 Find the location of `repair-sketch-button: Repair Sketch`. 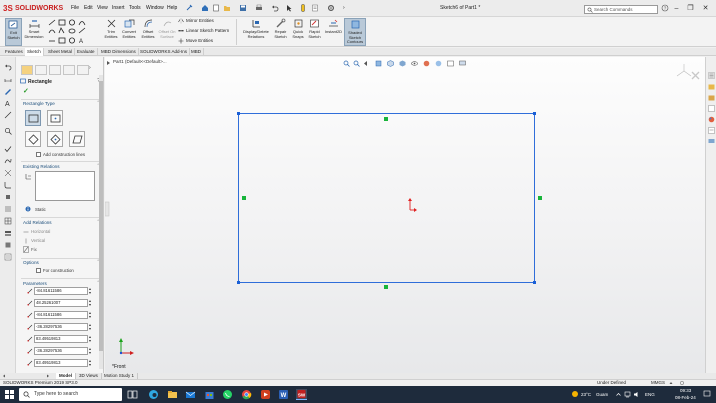

repair-sketch-button: Repair Sketch is located at coordinates (280, 32).